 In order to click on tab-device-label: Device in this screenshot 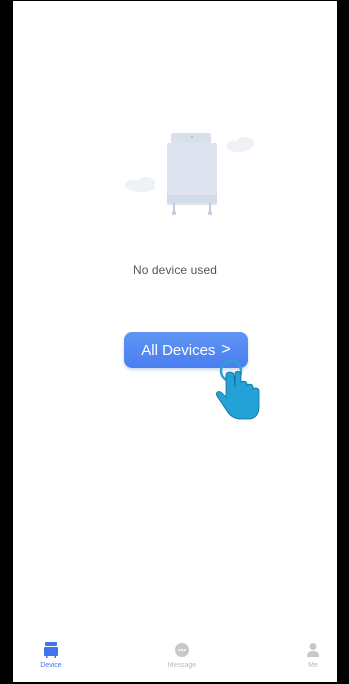, I will do `click(51, 665)`.